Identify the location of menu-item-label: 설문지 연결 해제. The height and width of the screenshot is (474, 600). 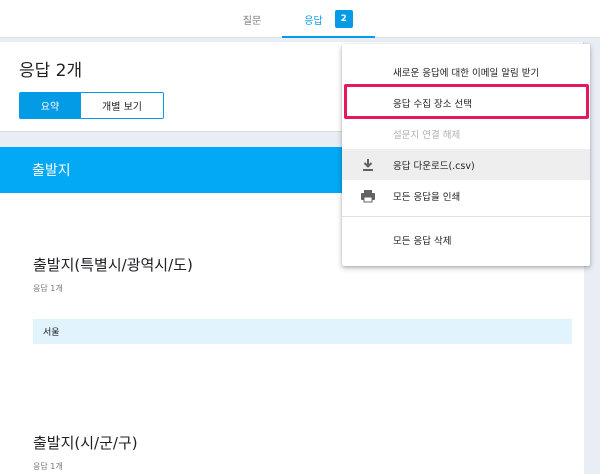
(427, 135).